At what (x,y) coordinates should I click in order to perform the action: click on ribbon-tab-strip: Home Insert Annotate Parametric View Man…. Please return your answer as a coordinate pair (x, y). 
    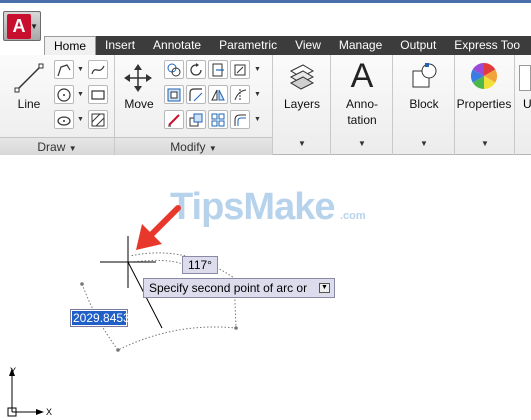
    Looking at the image, I should click on (287, 45).